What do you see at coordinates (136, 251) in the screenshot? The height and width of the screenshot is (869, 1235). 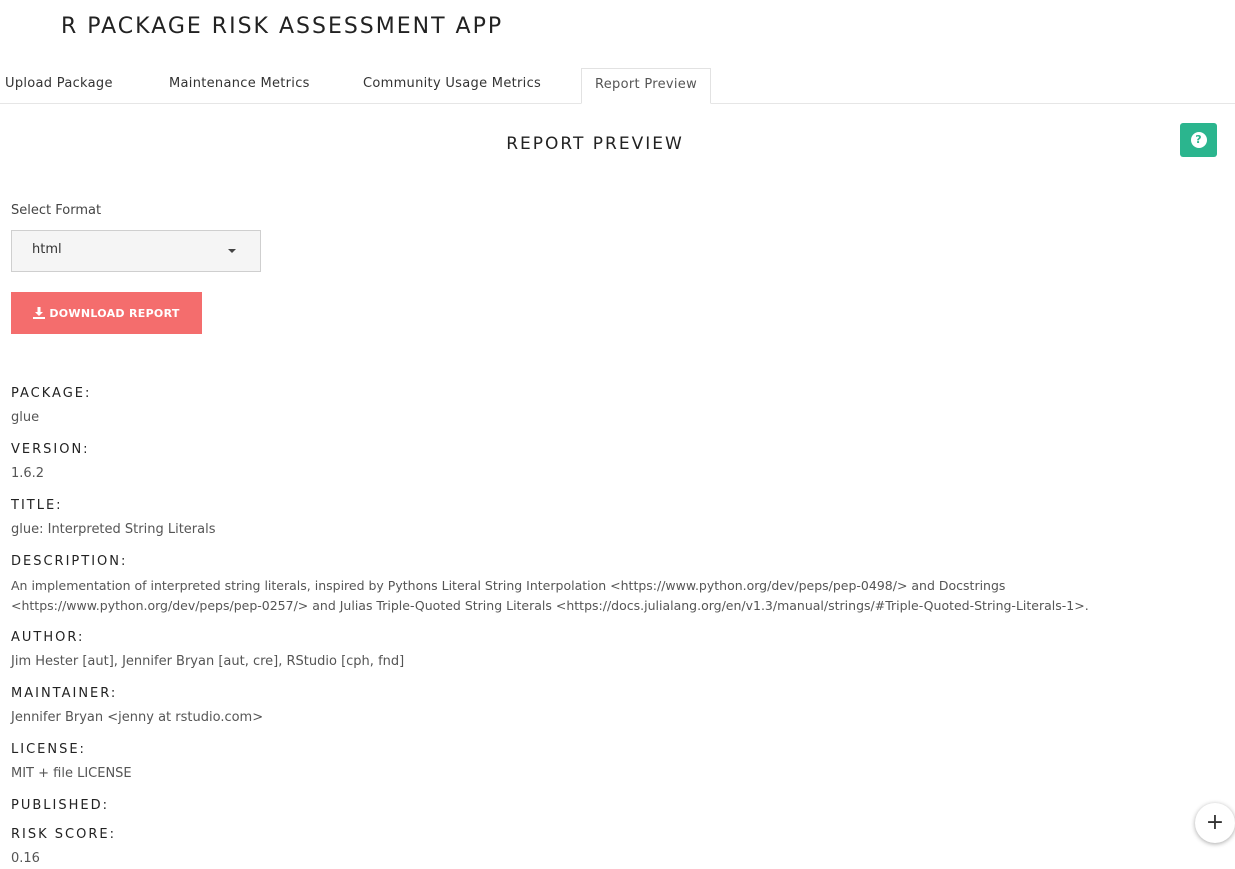 I see `format-select: html` at bounding box center [136, 251].